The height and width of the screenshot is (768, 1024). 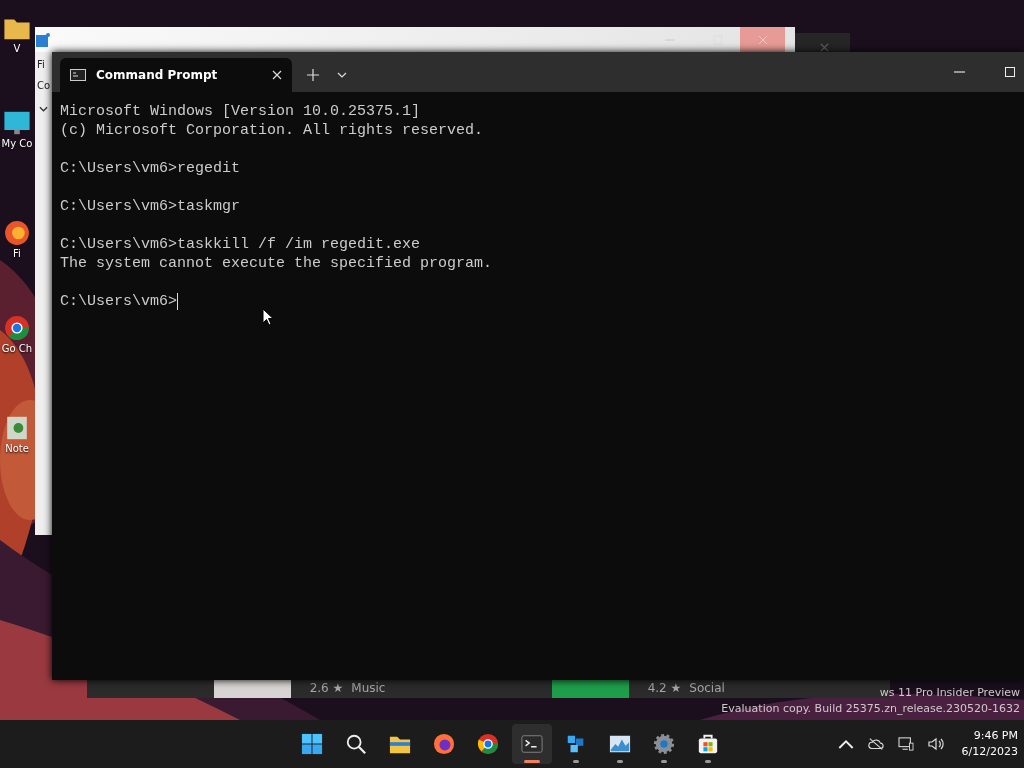 What do you see at coordinates (949, 693) in the screenshot?
I see `watermark-text: ws 11 Pro Insider Preview` at bounding box center [949, 693].